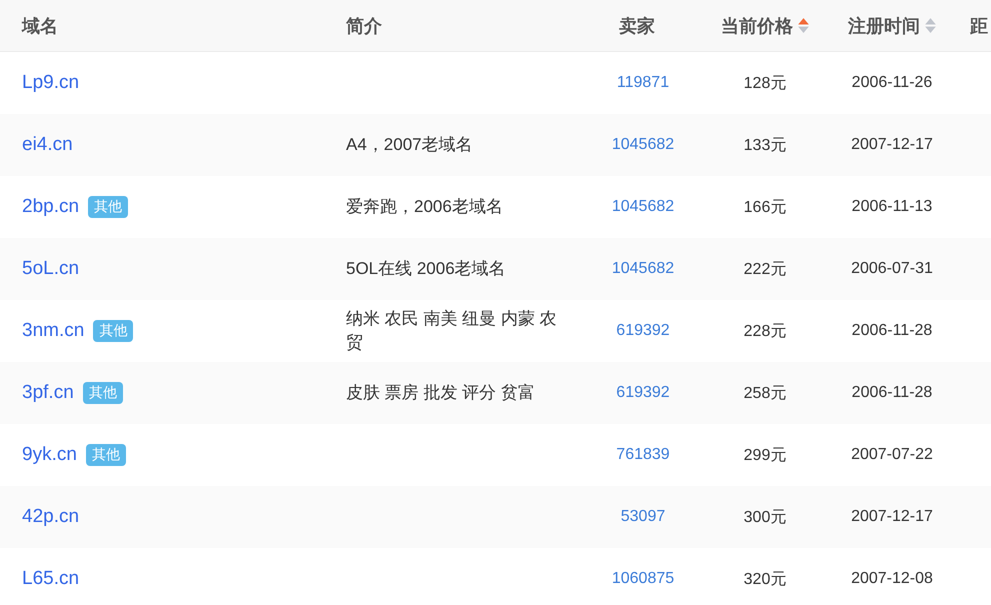 This screenshot has height=605, width=991. I want to click on domain-link: ei4.cn, so click(47, 145).